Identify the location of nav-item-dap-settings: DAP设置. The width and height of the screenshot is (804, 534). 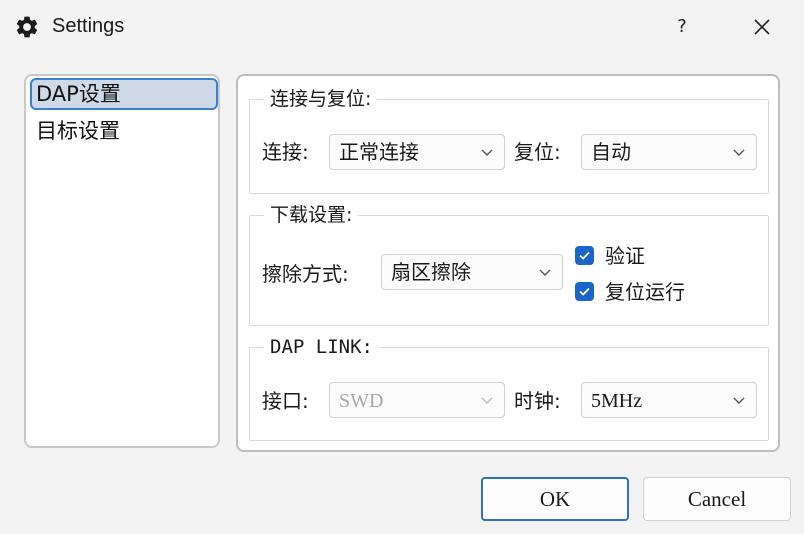
(124, 94).